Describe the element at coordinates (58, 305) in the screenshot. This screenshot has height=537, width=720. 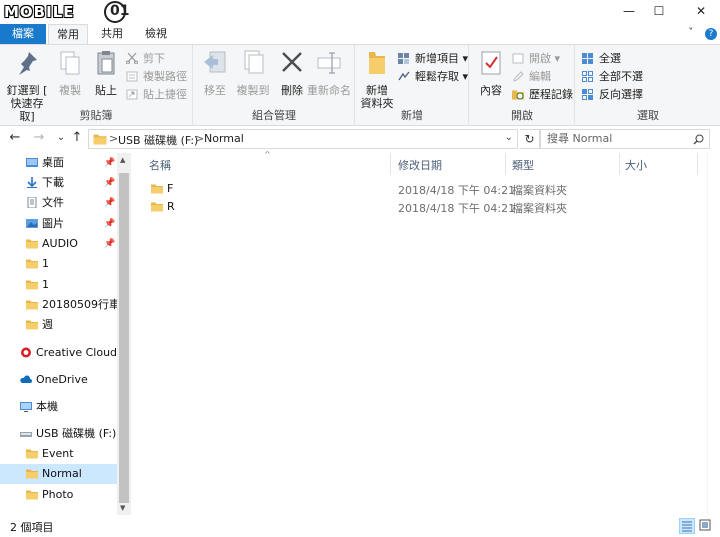
I see `sidebar-item-folder-20180509: 20180509行車記` at that location.